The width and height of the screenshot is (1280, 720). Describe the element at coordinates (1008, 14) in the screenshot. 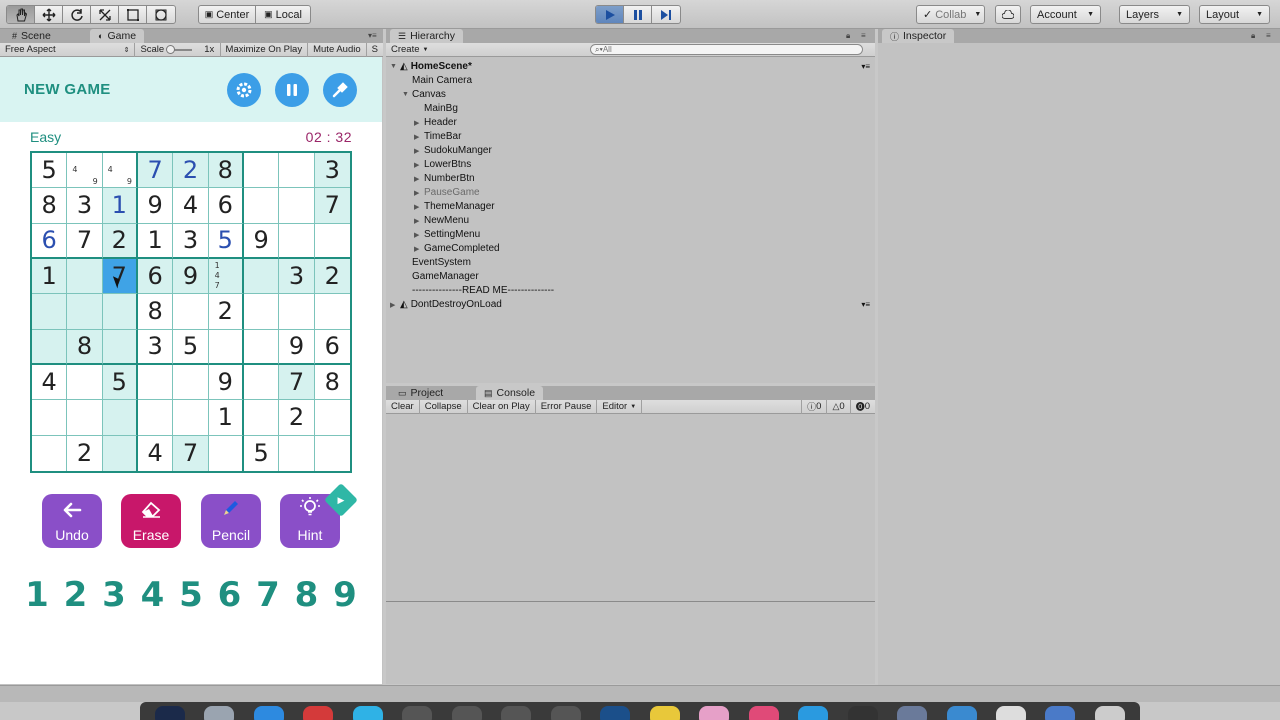

I see `cloud-button` at that location.